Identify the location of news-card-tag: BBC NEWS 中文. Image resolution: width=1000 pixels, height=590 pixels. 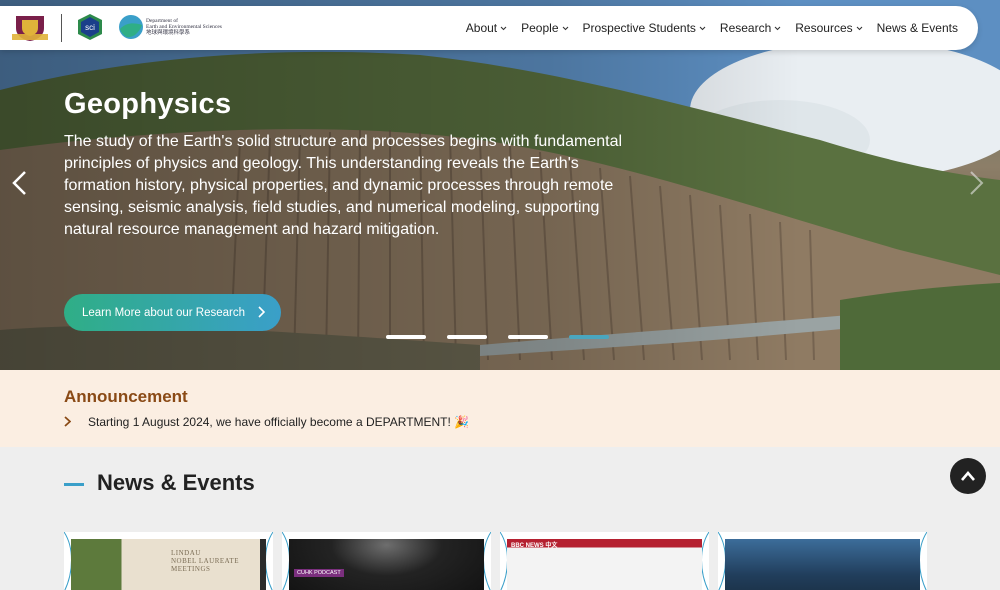
(534, 546).